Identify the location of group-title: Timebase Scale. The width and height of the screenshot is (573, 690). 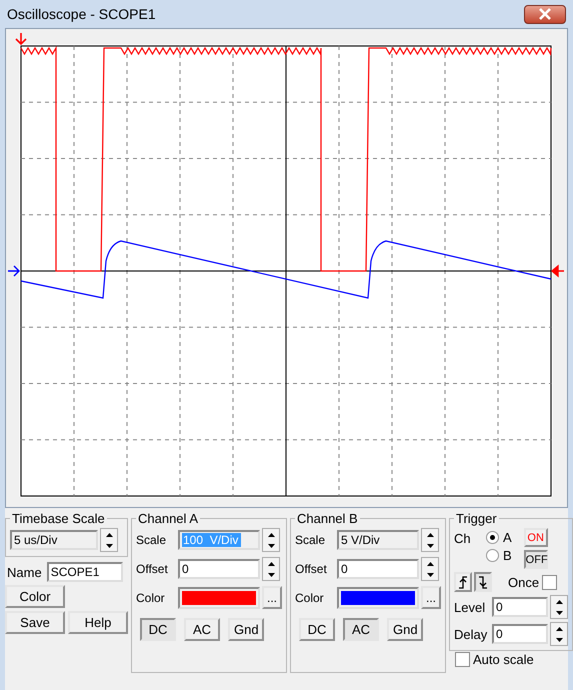
(58, 518).